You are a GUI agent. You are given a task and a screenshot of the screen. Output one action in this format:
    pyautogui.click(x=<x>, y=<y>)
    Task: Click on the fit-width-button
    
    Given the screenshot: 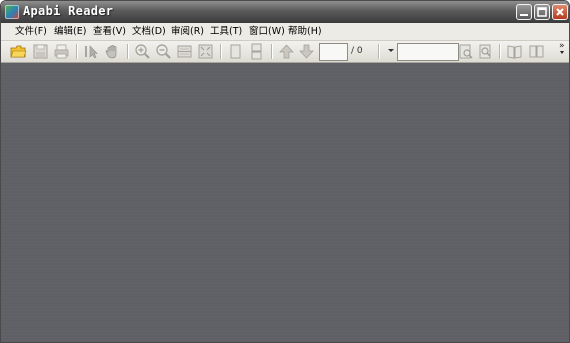 What is the action you would take?
    pyautogui.click(x=184, y=51)
    